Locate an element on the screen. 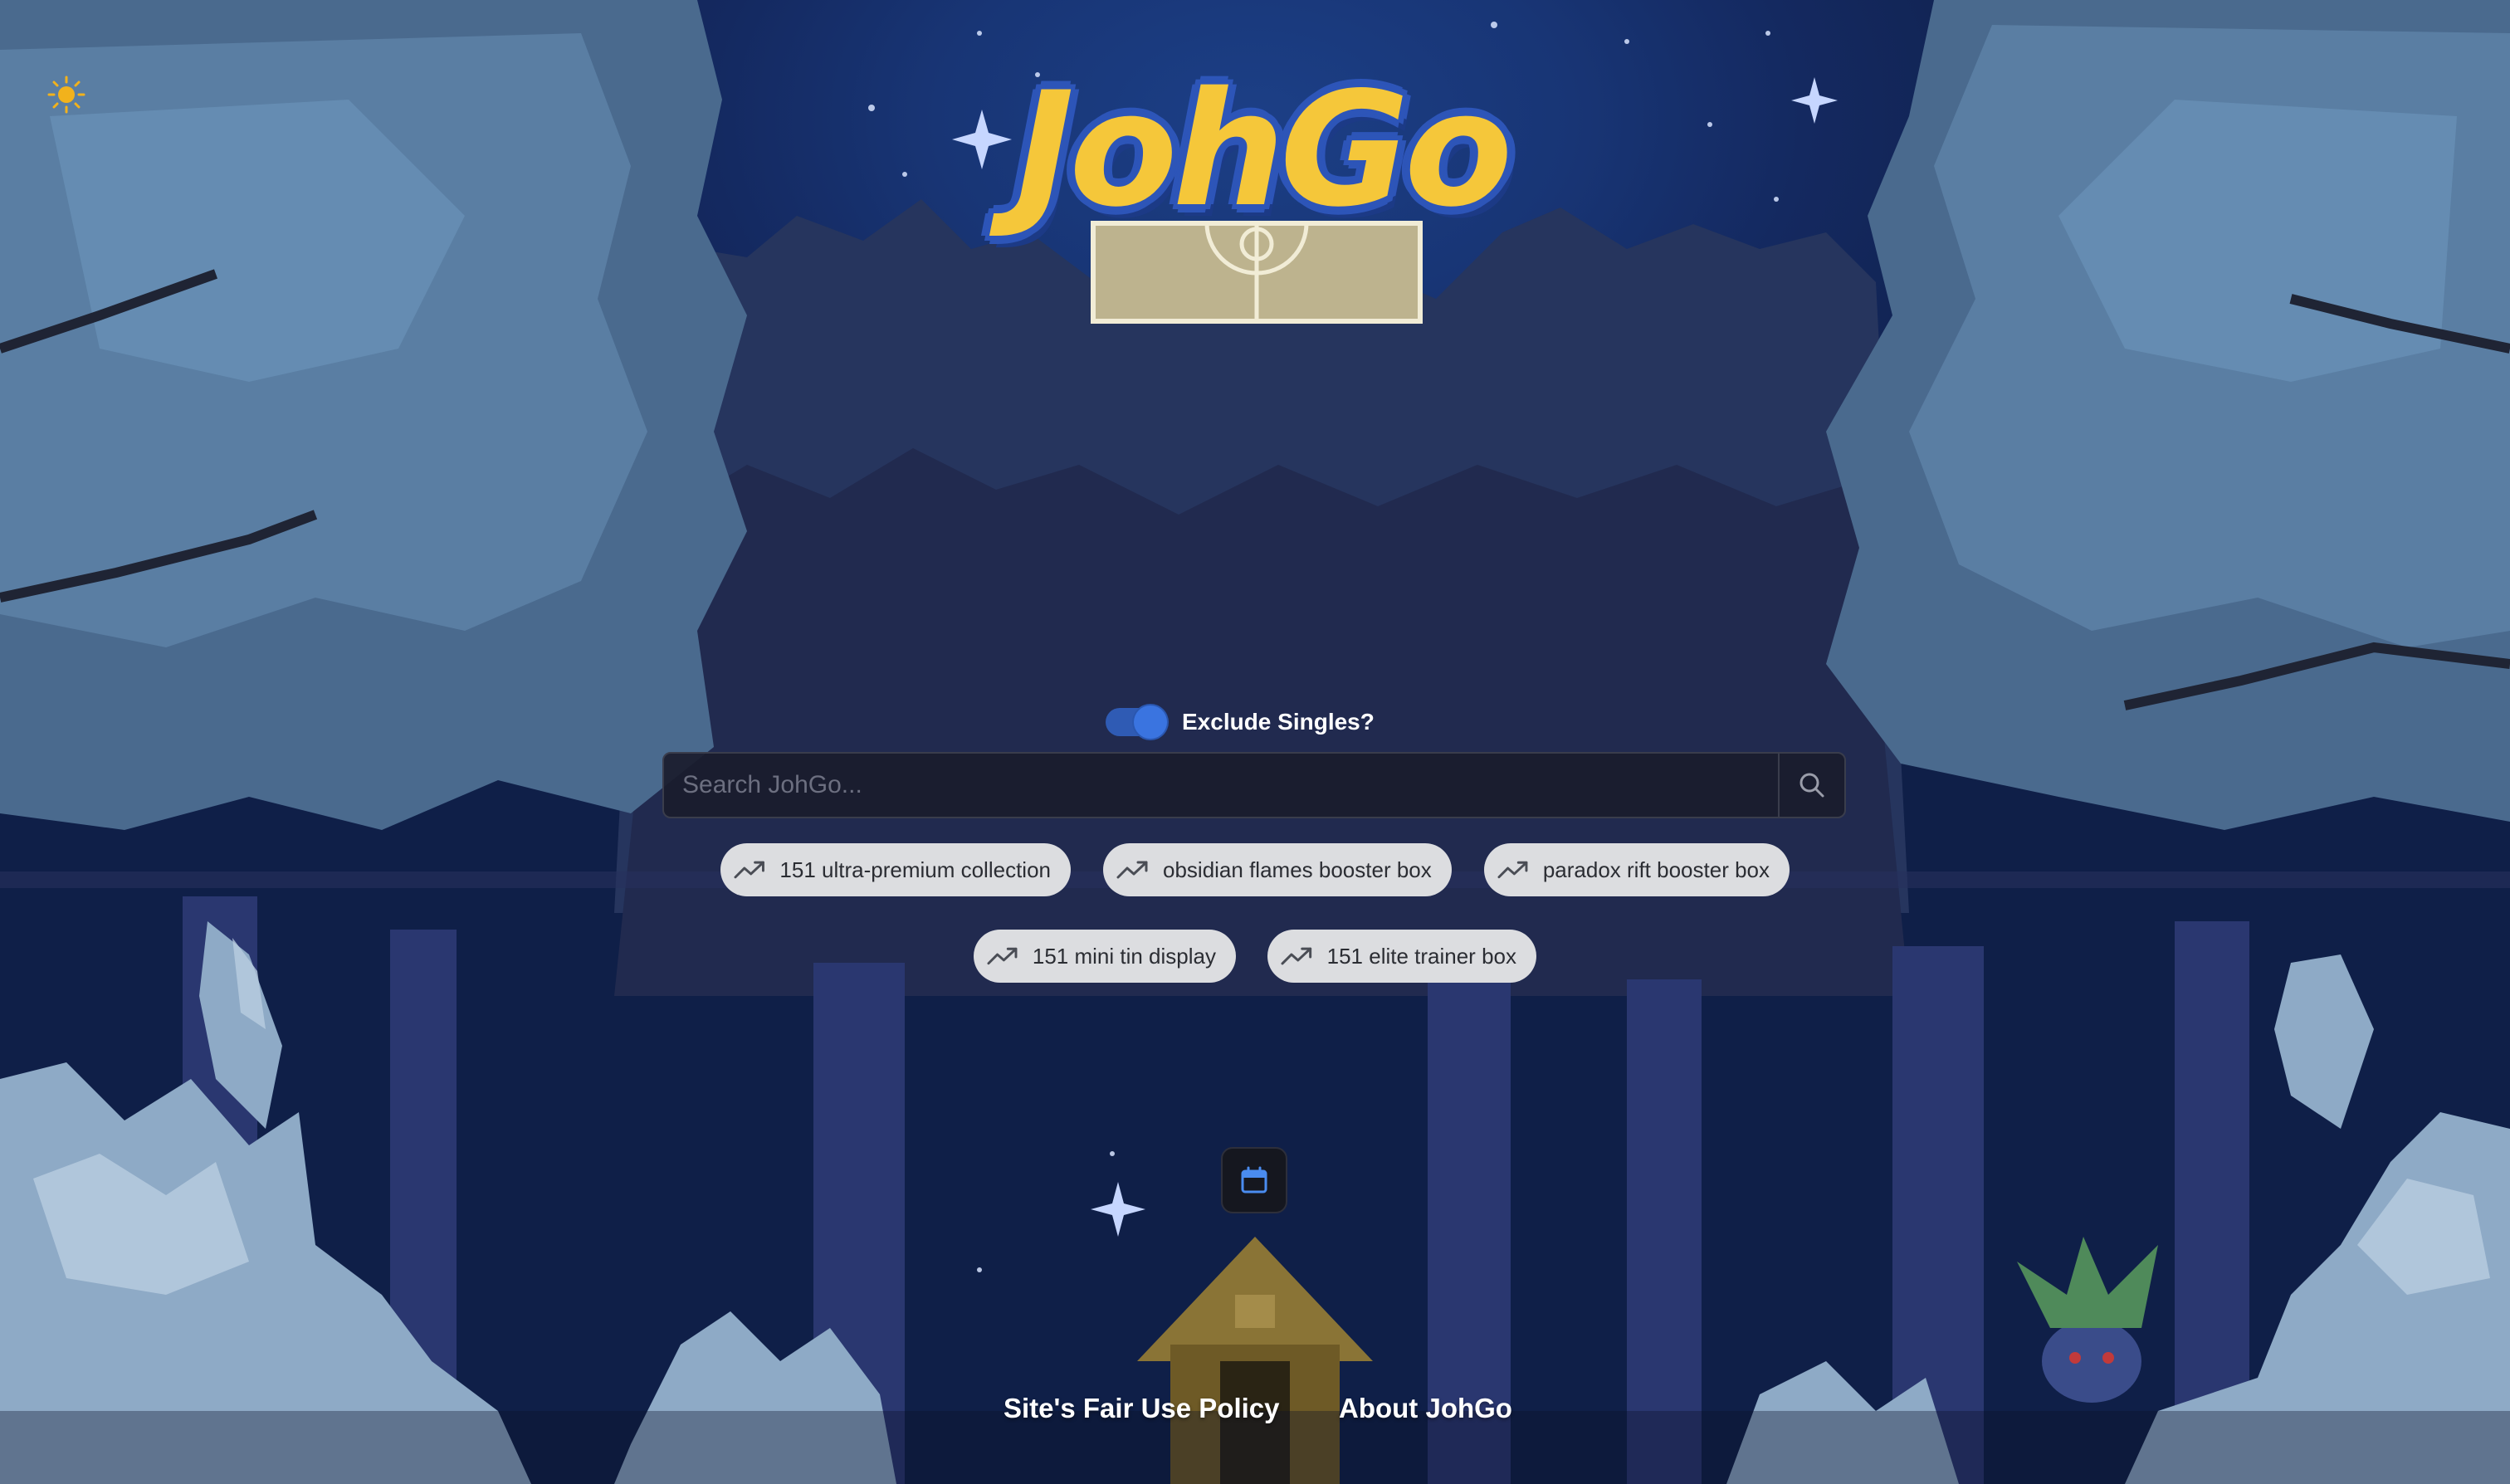  exclude-singles-label: Exclude Singles? is located at coordinates (1278, 722).